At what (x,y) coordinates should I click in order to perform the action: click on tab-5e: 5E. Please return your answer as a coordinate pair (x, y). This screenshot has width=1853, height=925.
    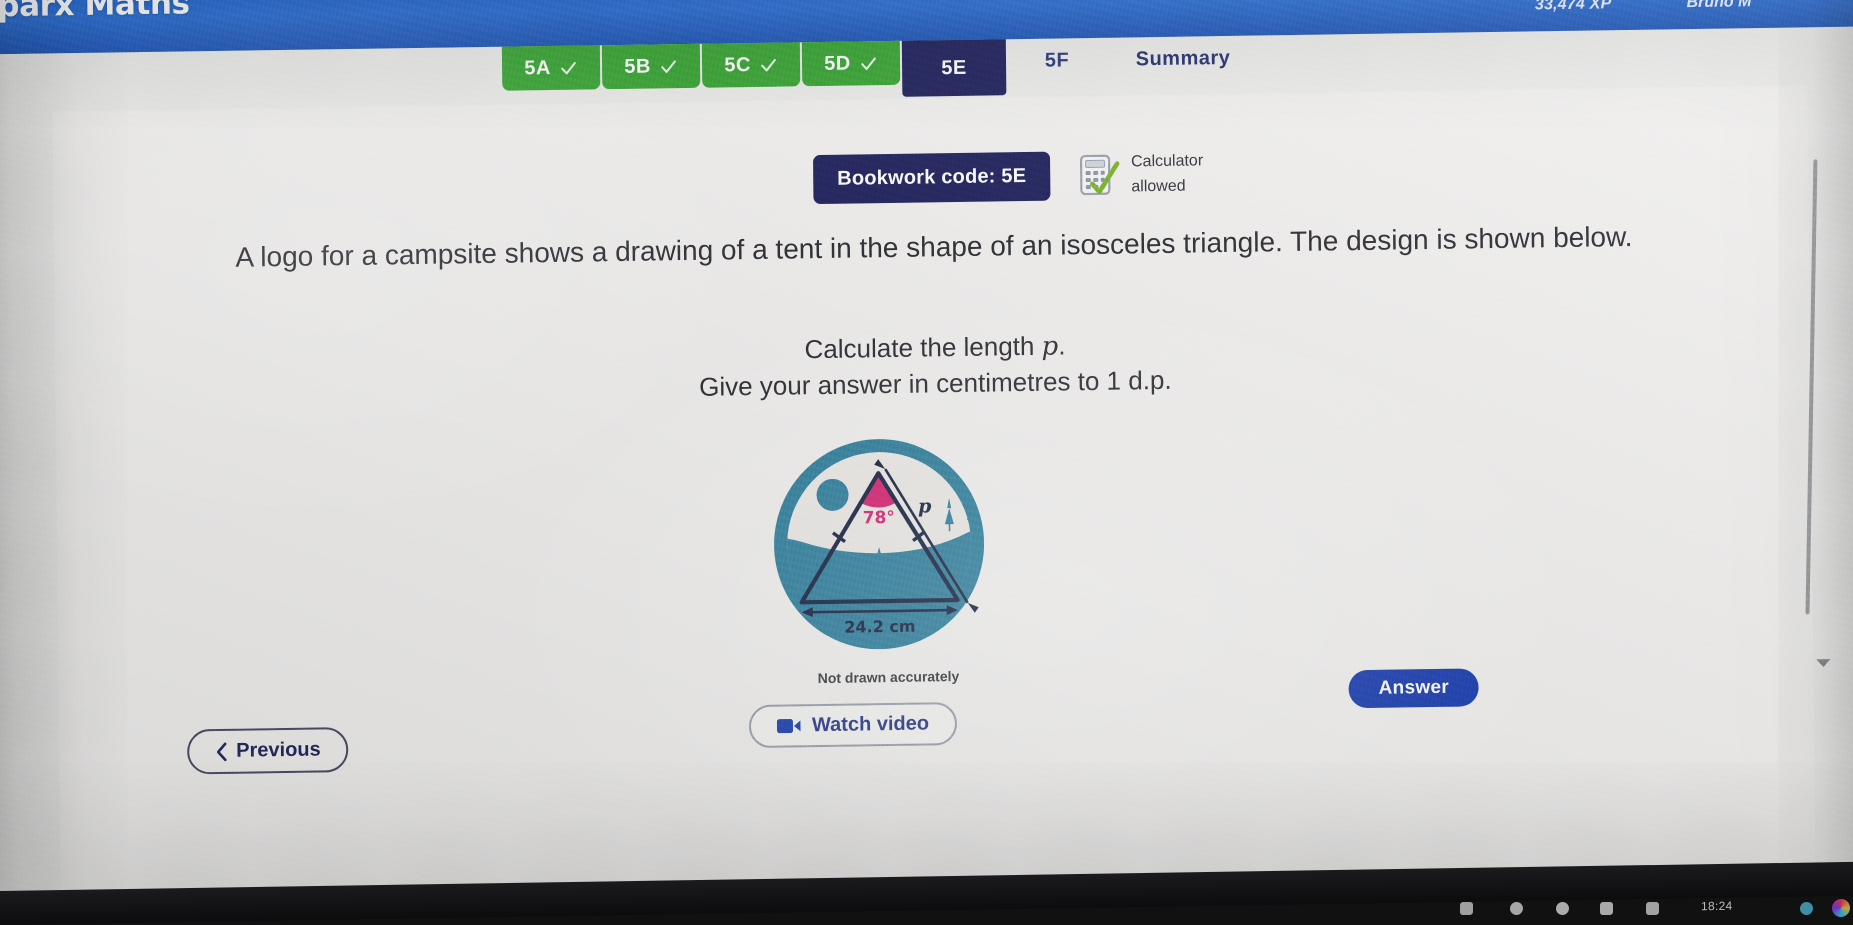
    Looking at the image, I should click on (954, 68).